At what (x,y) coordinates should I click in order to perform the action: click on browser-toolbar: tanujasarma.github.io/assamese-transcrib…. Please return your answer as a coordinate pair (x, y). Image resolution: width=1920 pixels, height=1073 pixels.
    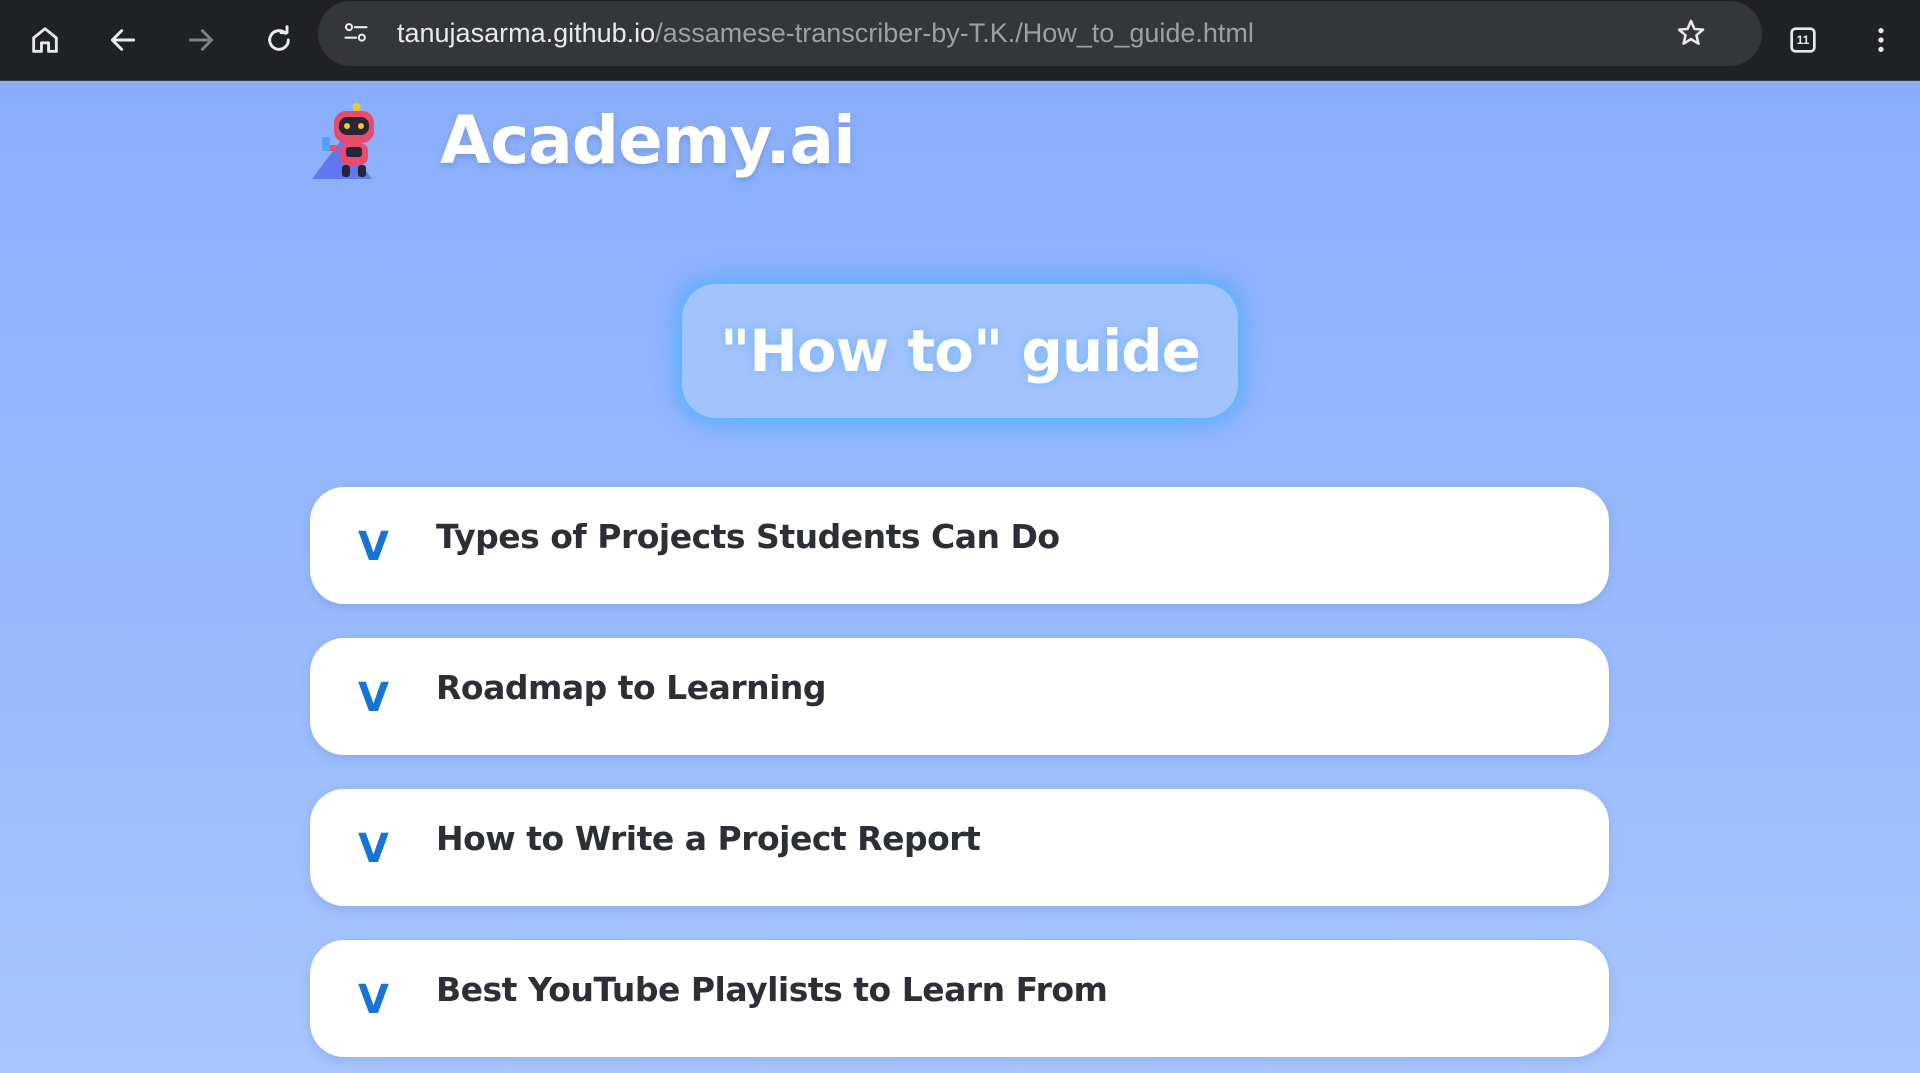
    Looking at the image, I should click on (960, 40).